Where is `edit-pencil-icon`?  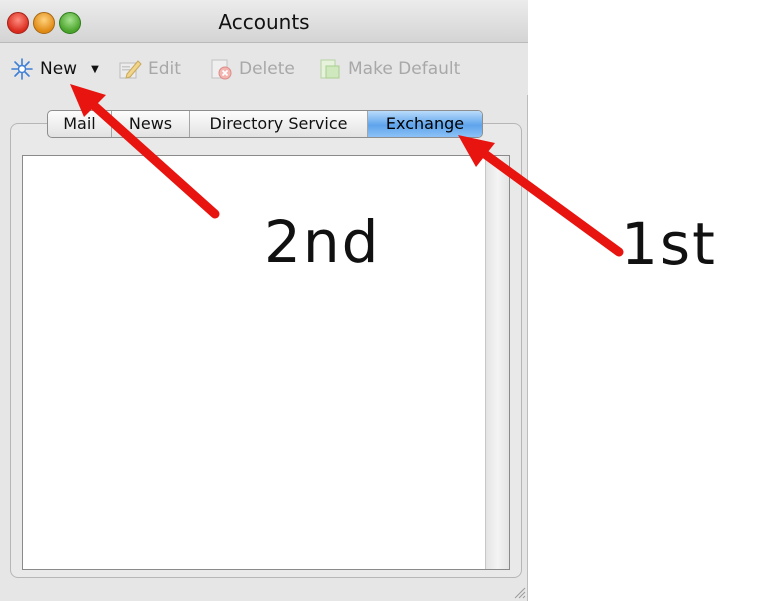 edit-pencil-icon is located at coordinates (130, 69).